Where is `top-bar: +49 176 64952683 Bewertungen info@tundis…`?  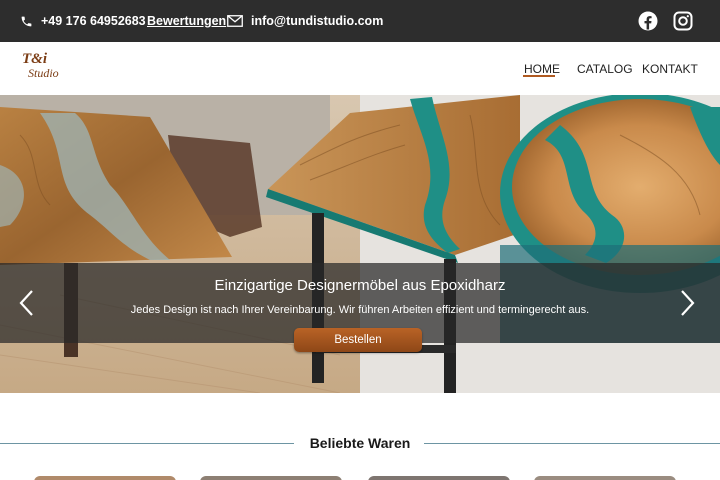 top-bar: +49 176 64952683 Bewertungen info@tundis… is located at coordinates (360, 21).